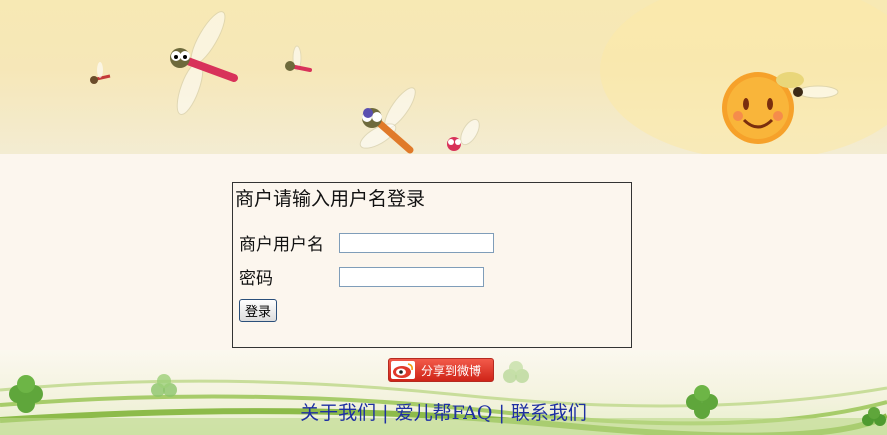 Image resolution: width=887 pixels, height=435 pixels. What do you see at coordinates (256, 279) in the screenshot?
I see `password-label: 密码` at bounding box center [256, 279].